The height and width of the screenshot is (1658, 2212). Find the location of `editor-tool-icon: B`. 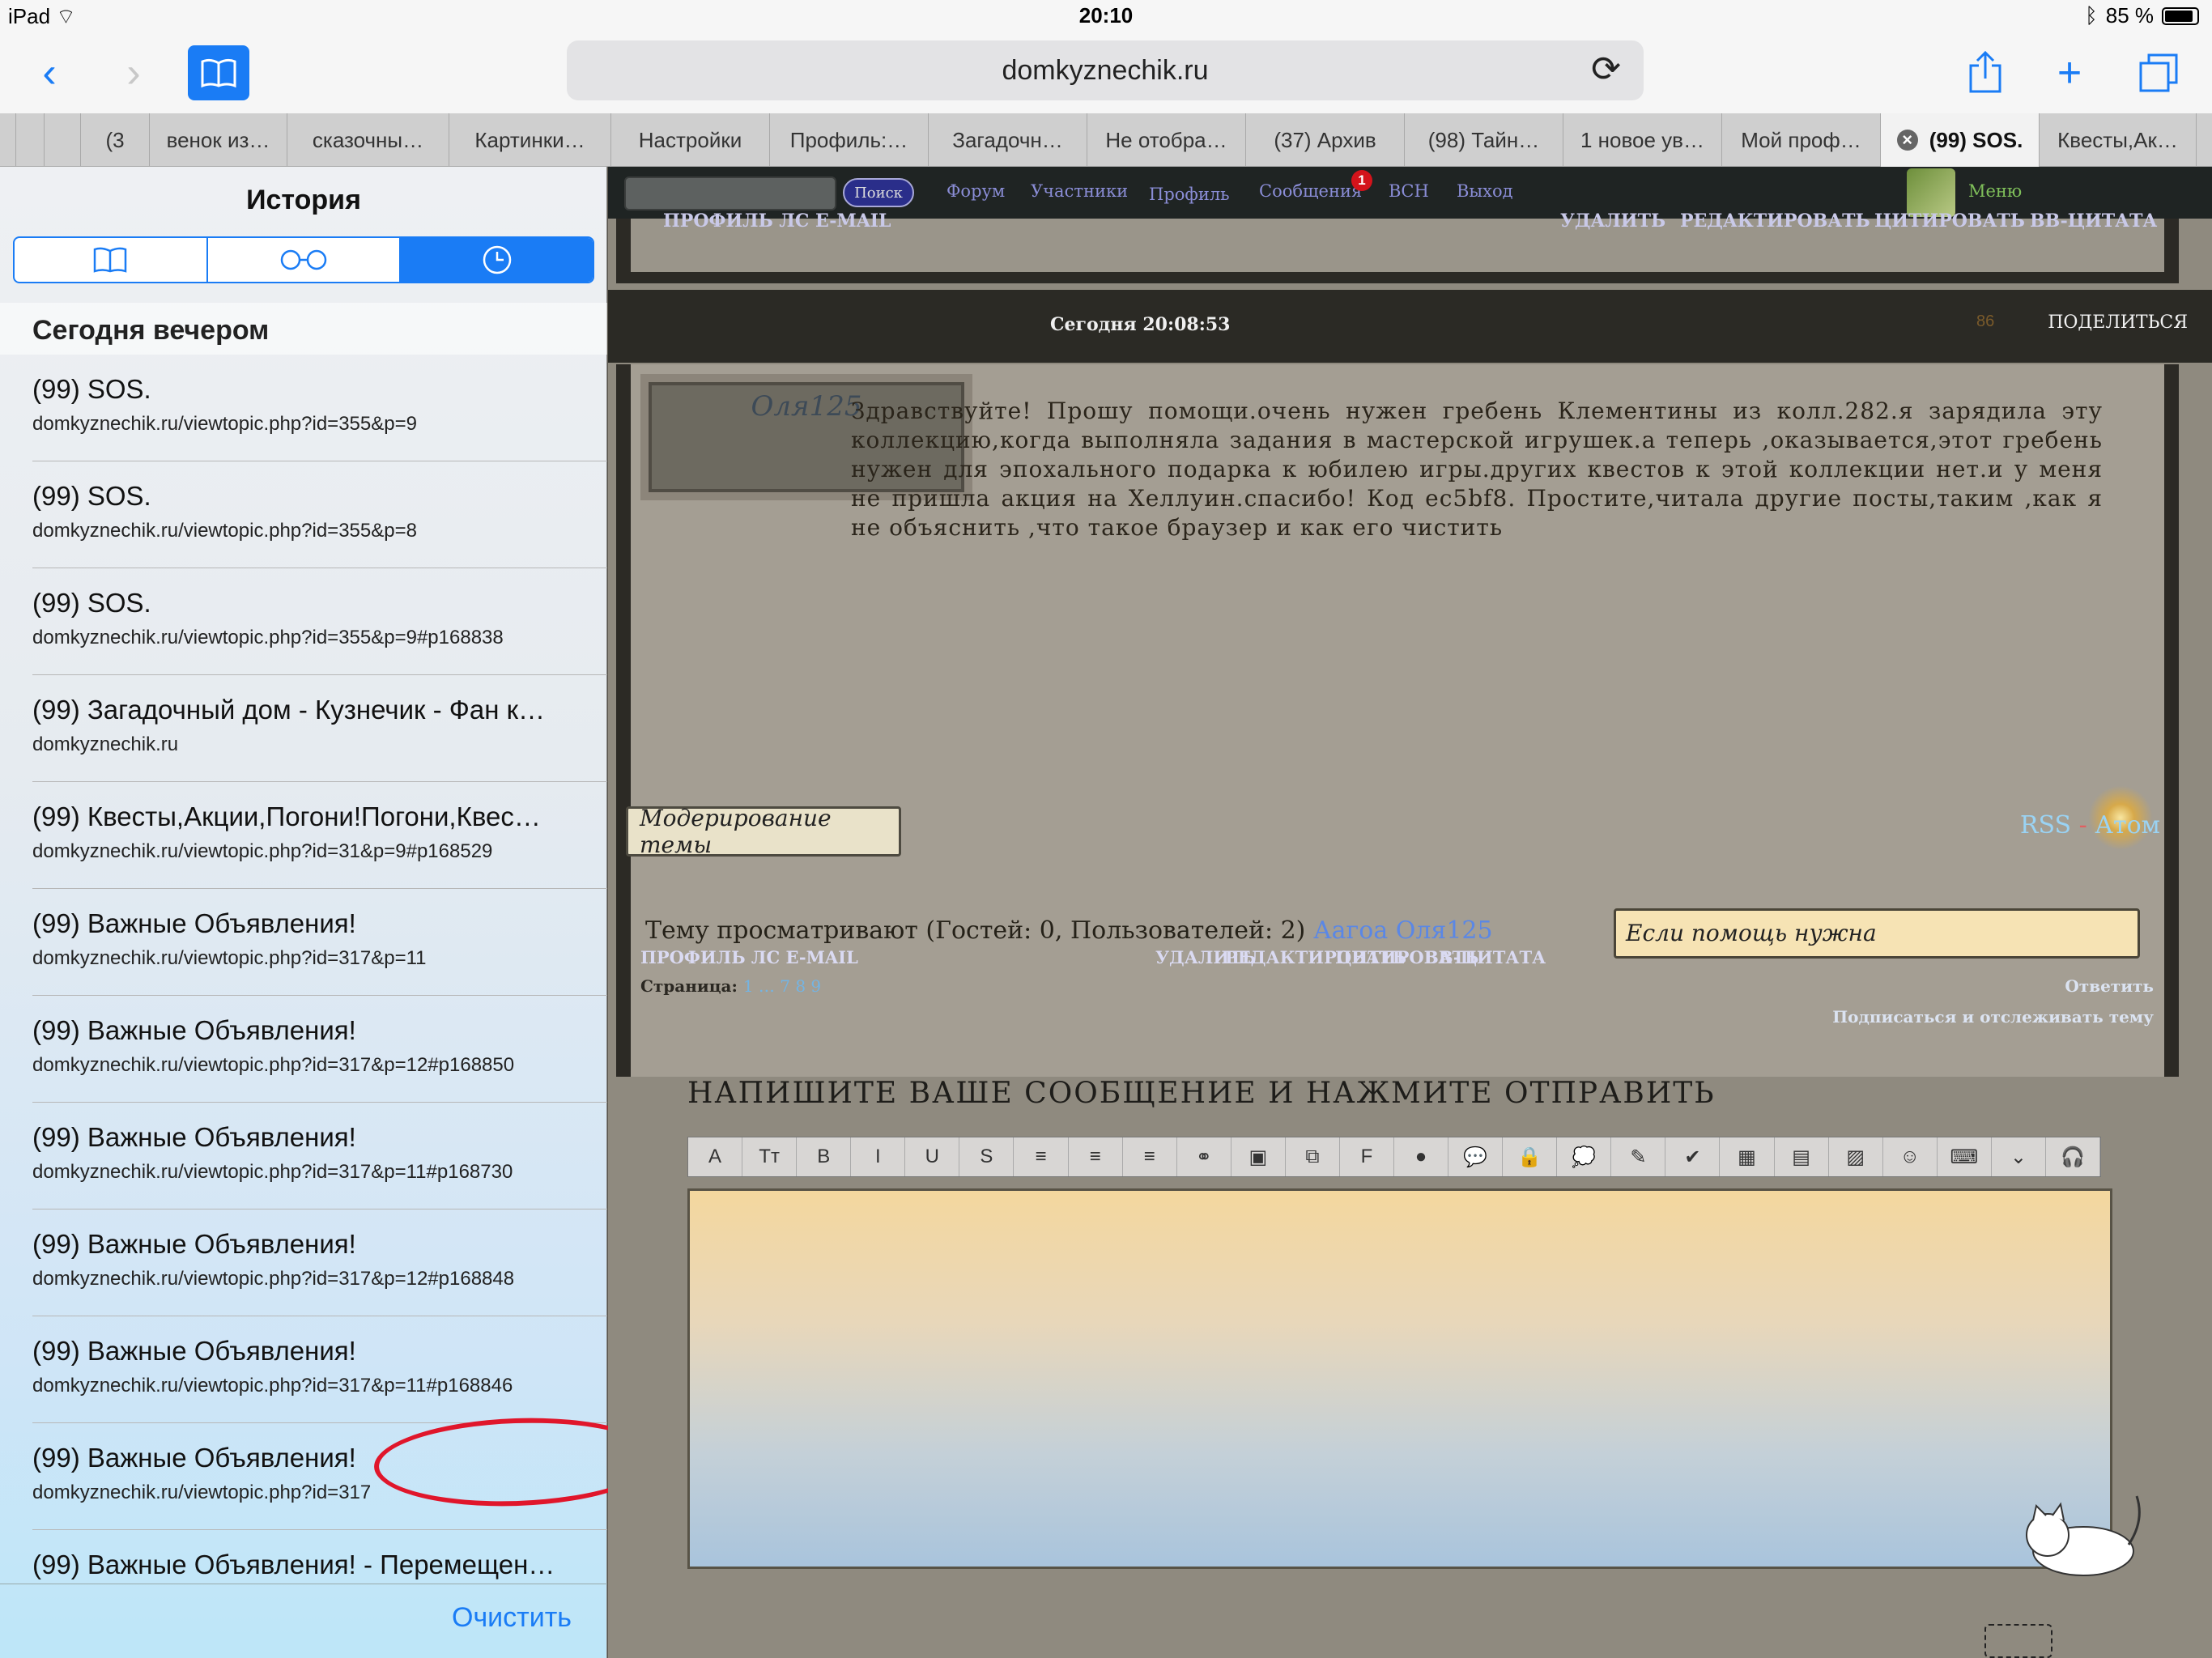

editor-tool-icon: B is located at coordinates (825, 1156).